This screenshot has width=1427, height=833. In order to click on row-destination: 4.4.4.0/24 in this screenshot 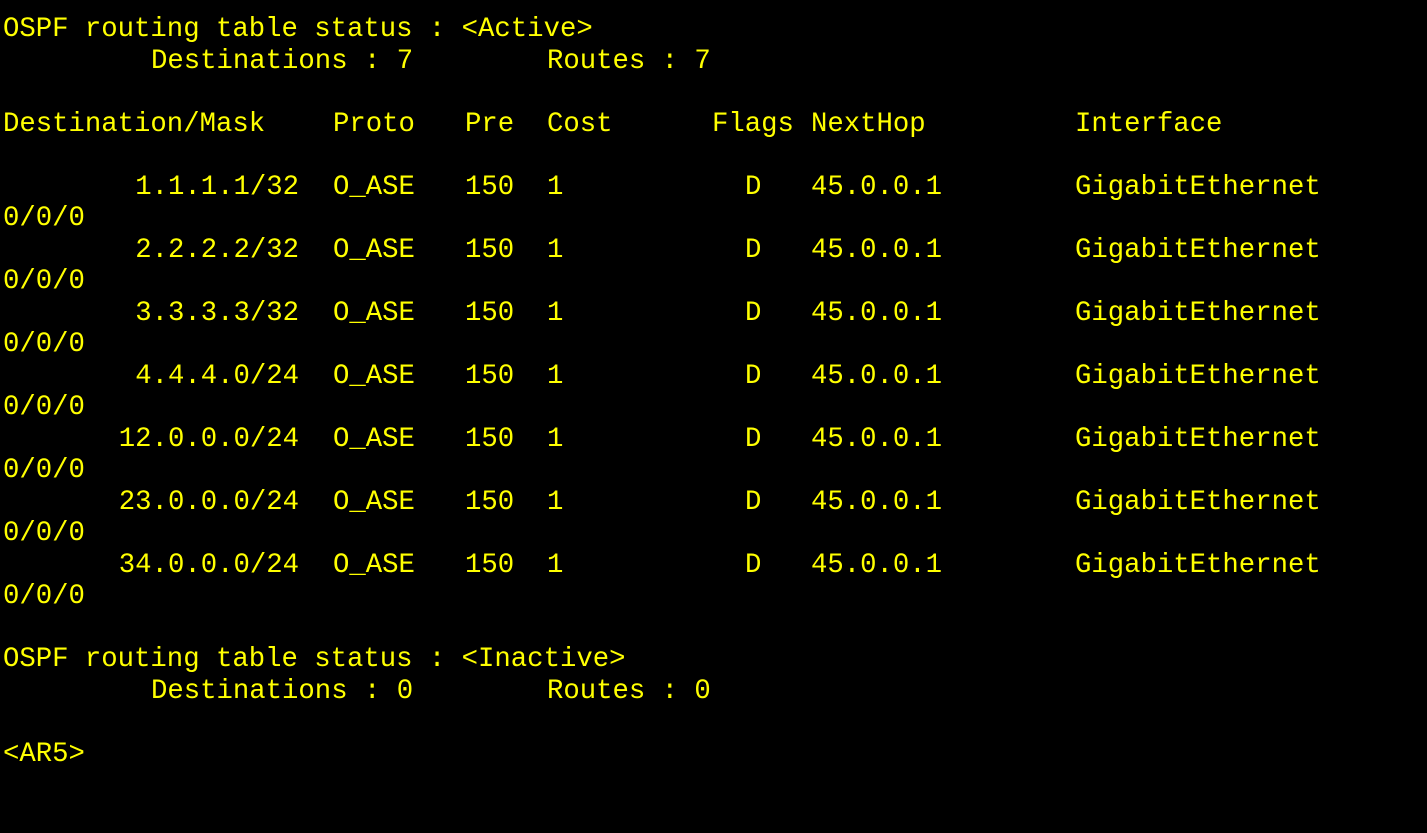, I will do `click(217, 376)`.